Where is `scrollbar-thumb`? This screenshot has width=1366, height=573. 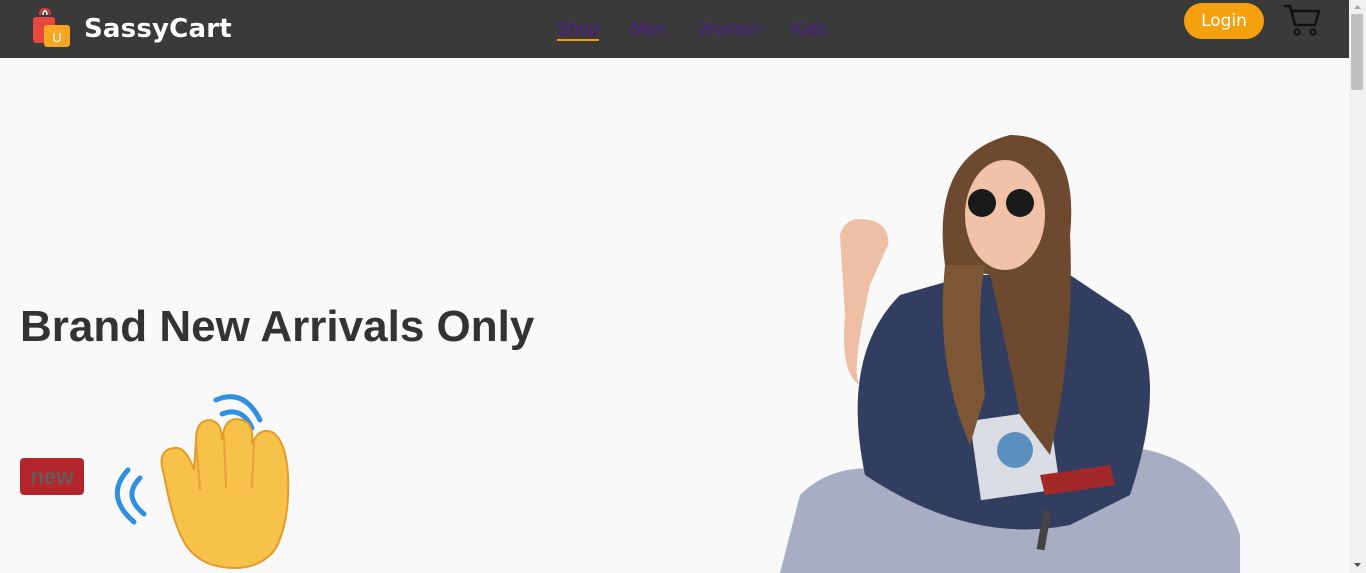
scrollbar-thumb is located at coordinates (1357, 52).